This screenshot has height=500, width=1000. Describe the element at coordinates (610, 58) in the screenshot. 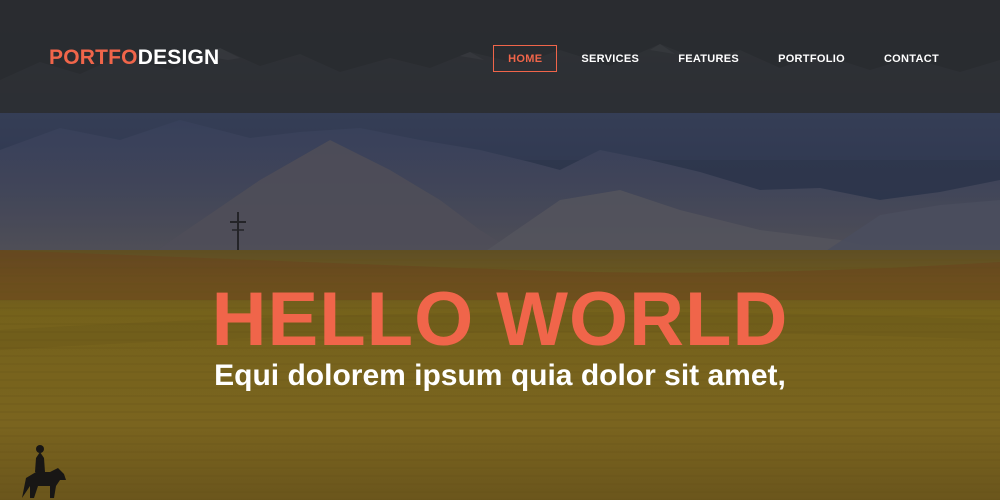

I see `nav-services: SERVICES` at that location.